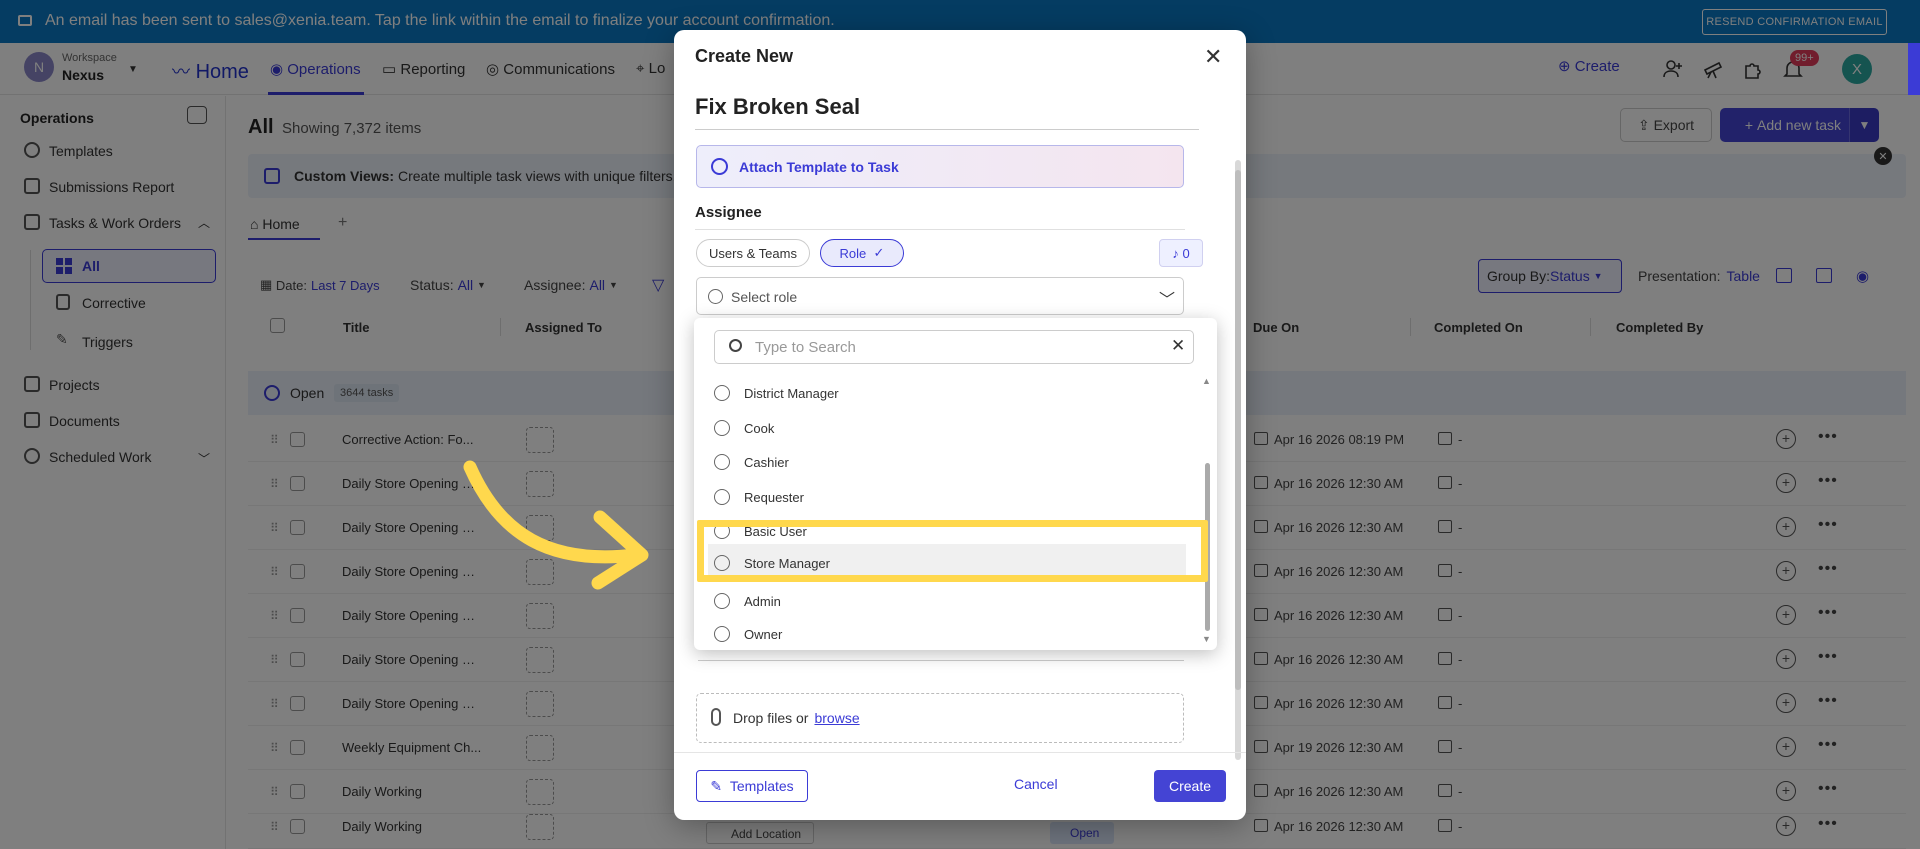 The height and width of the screenshot is (849, 1920). I want to click on browse-link: browse, so click(836, 718).